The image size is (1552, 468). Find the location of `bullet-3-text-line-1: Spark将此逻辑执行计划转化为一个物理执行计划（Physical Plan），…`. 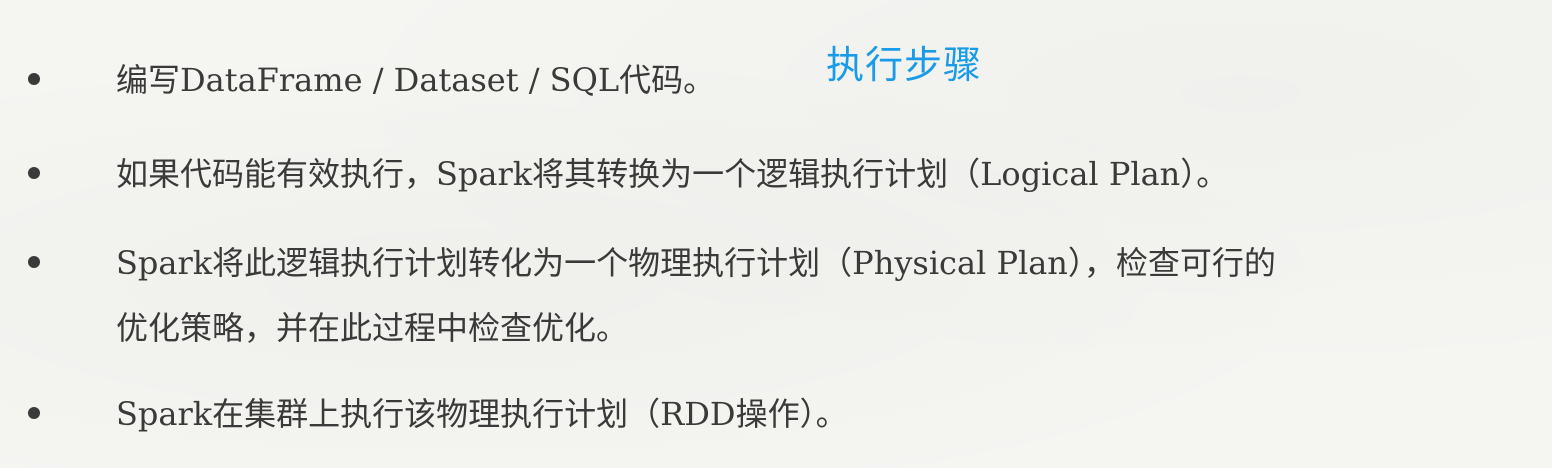

bullet-3-text-line-1: Spark将此逻辑执行计划转化为一个物理执行计划（Physical Plan），… is located at coordinates (696, 263).